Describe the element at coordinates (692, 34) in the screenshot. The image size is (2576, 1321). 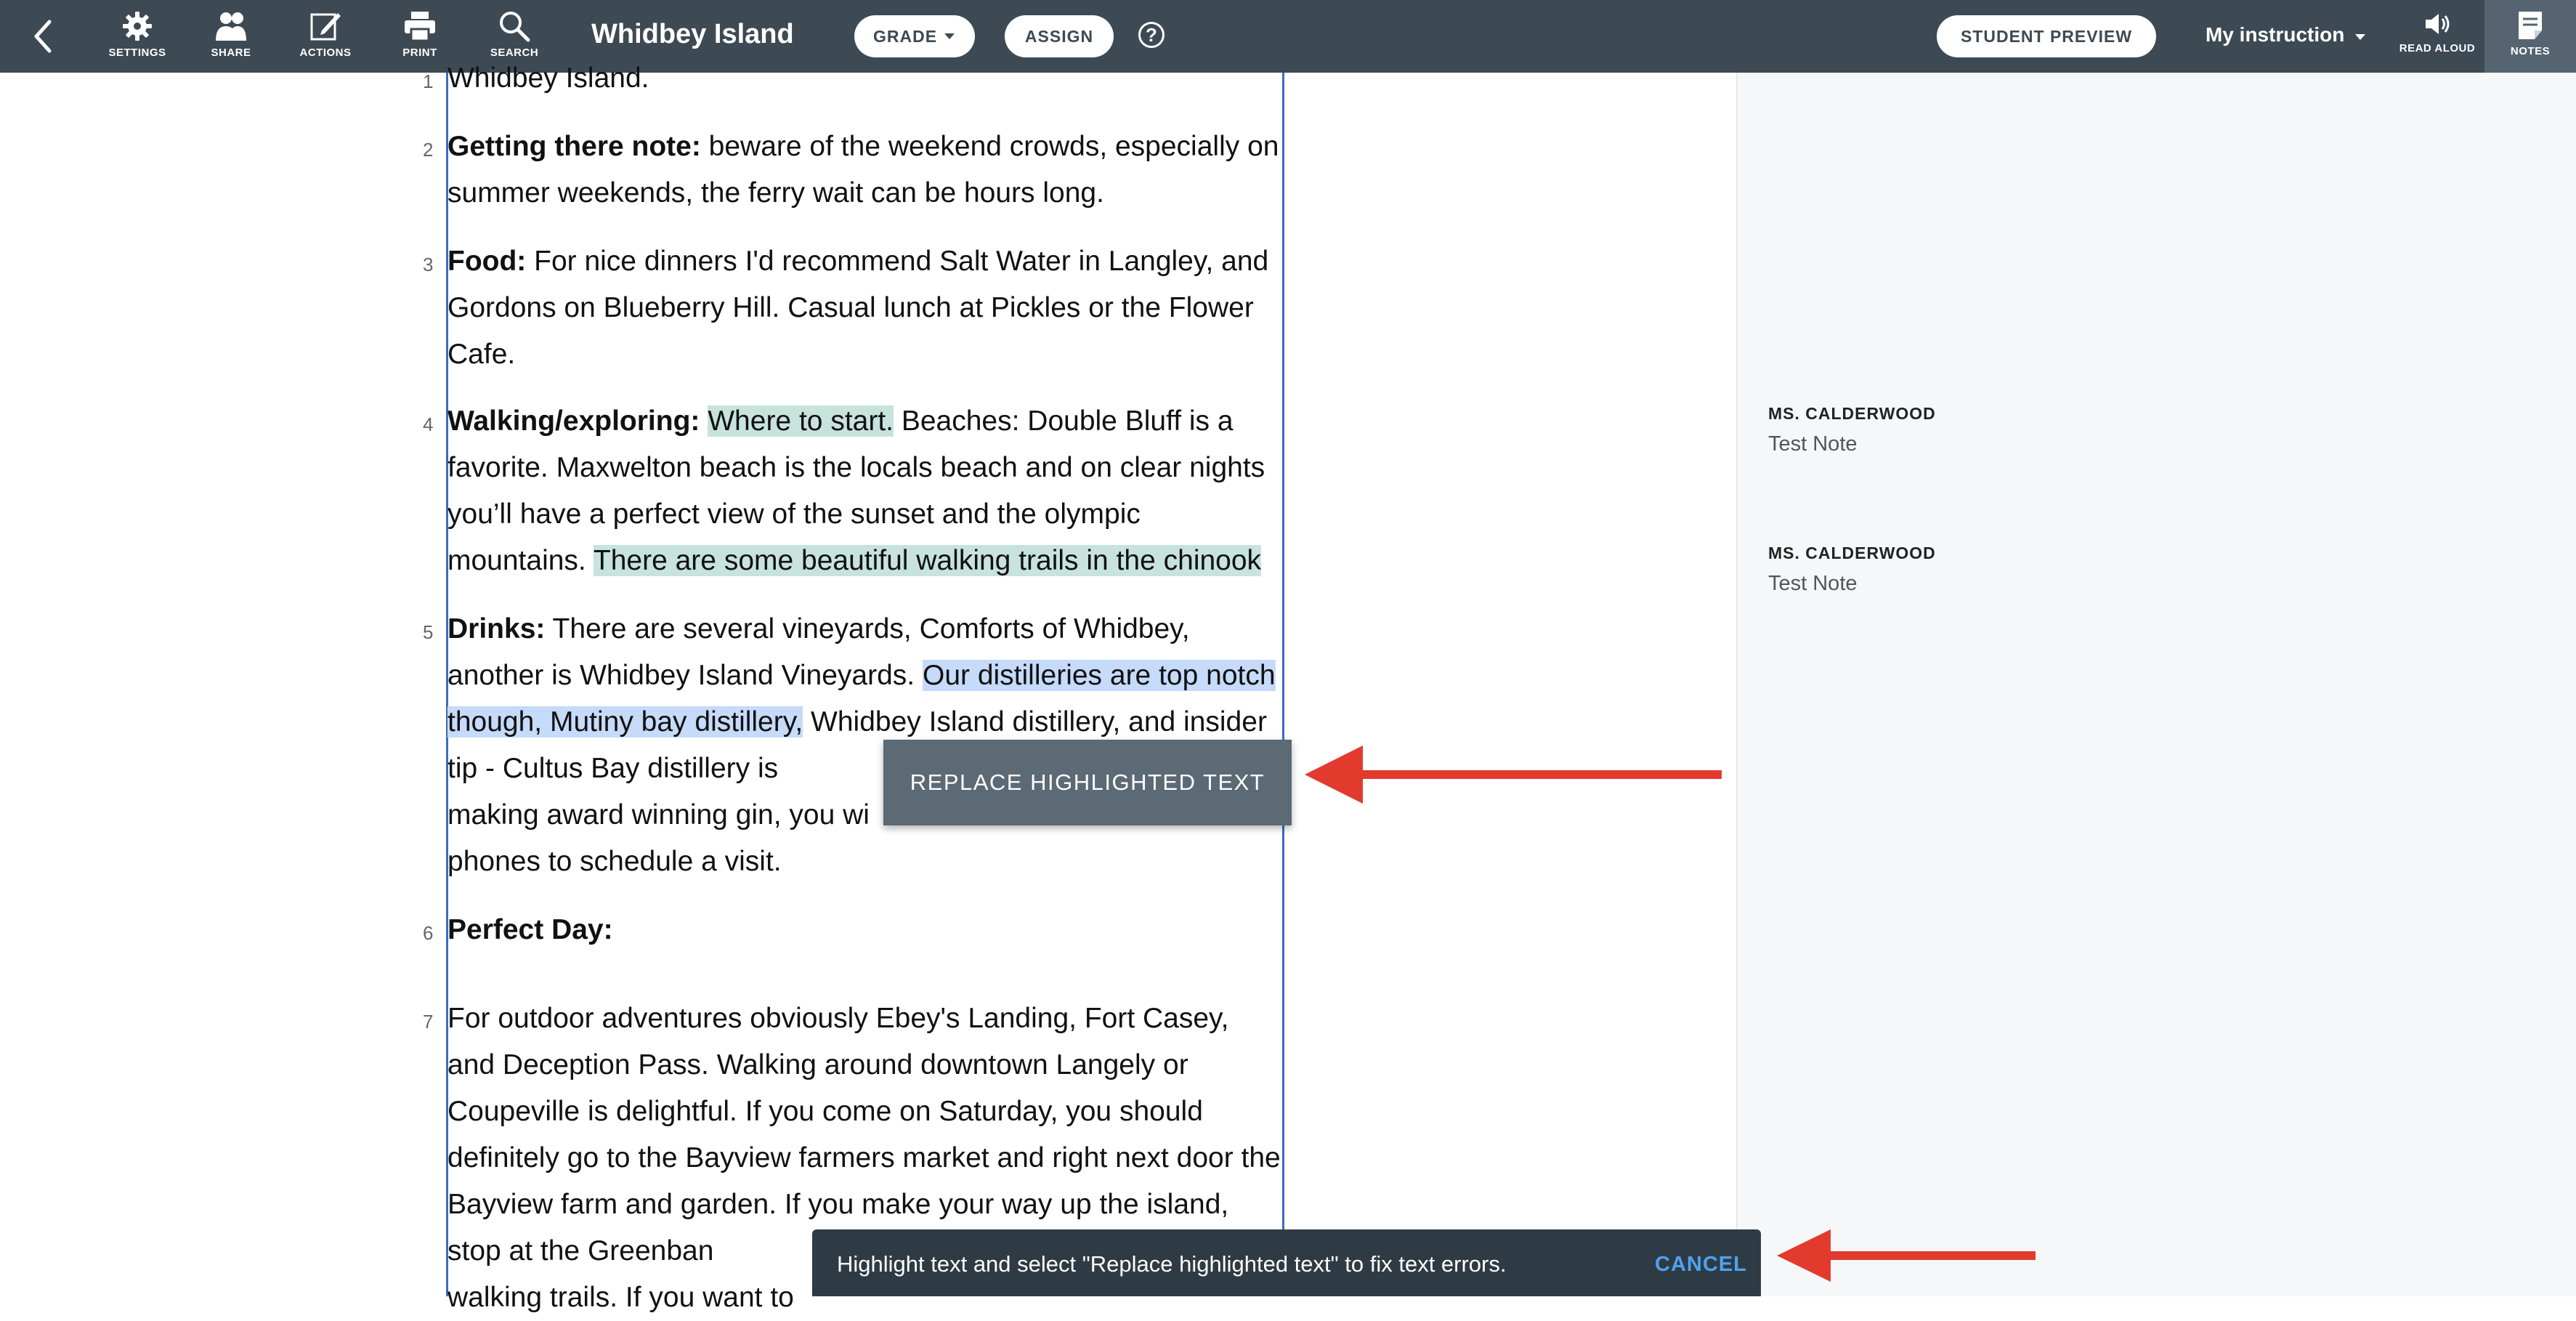
I see `document-title: Whidbey Island` at that location.